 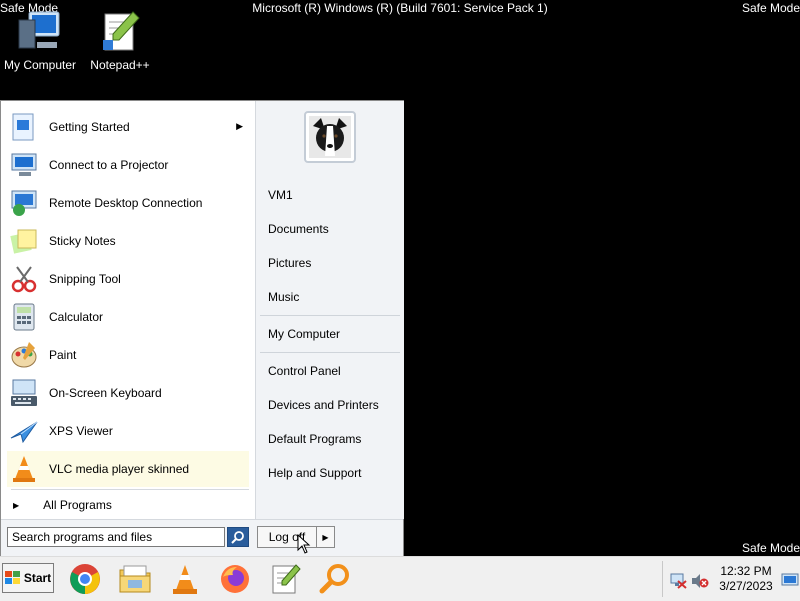 I want to click on windows-explorer-icon, so click(x=135, y=579).